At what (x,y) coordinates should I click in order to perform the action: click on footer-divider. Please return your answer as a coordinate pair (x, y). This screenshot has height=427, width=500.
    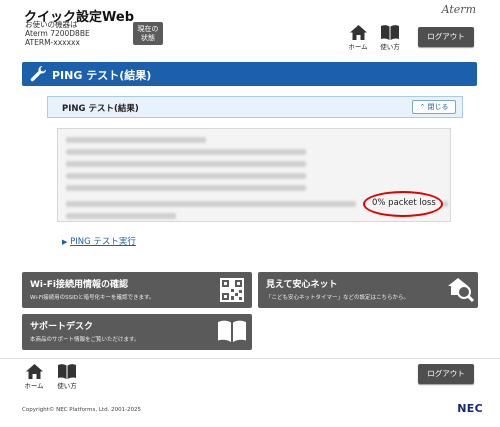
    Looking at the image, I should click on (250, 358).